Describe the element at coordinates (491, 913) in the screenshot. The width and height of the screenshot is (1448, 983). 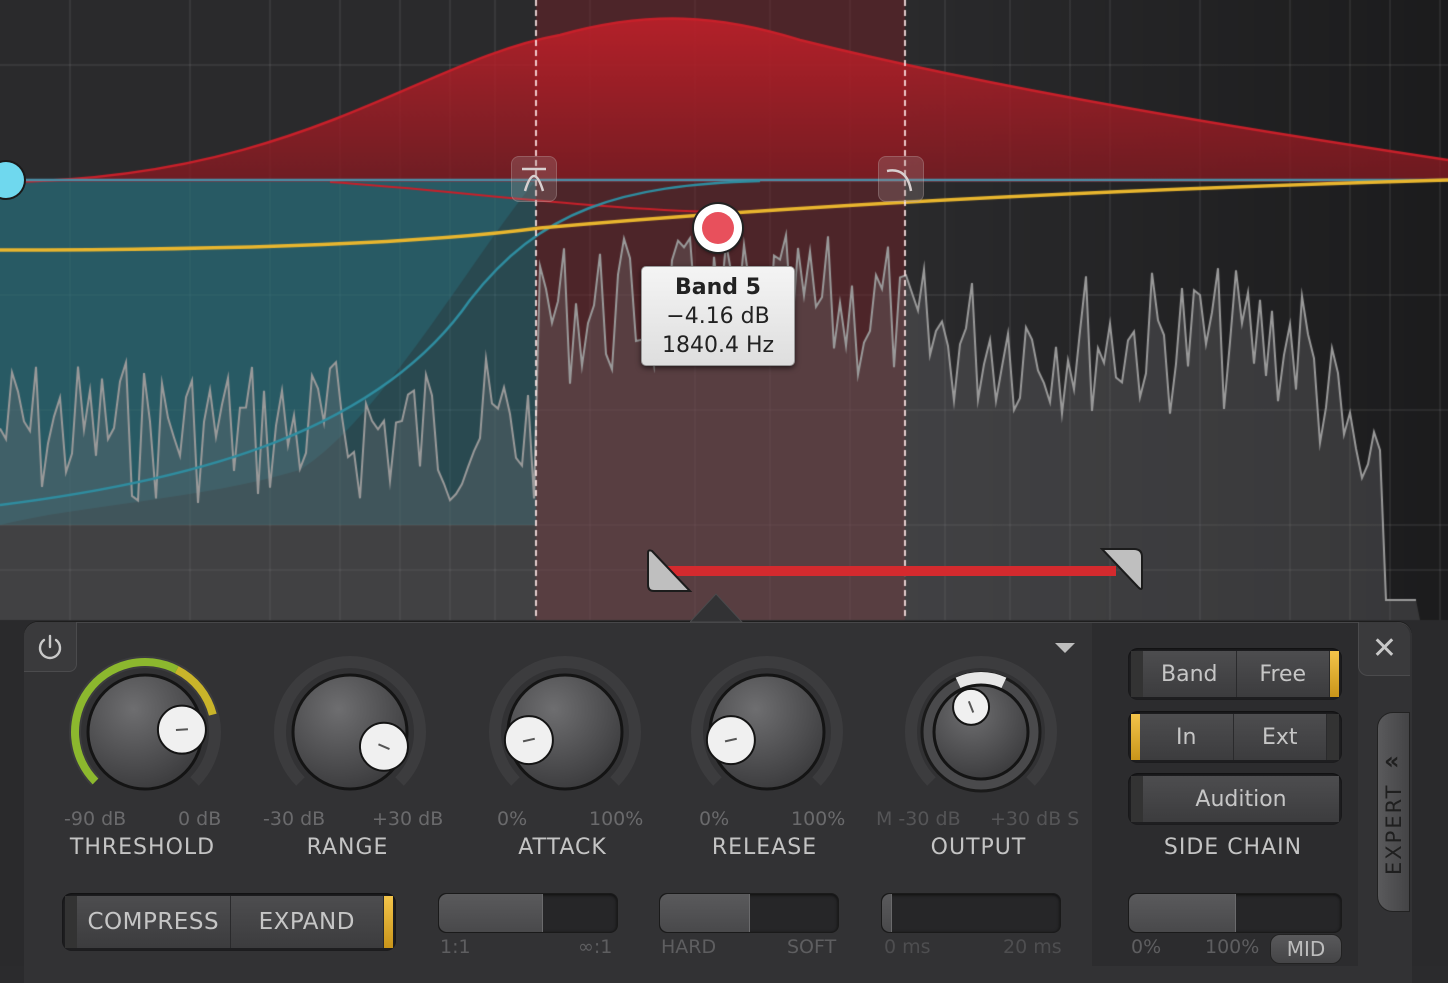
I see `ratio-slider-fill` at that location.